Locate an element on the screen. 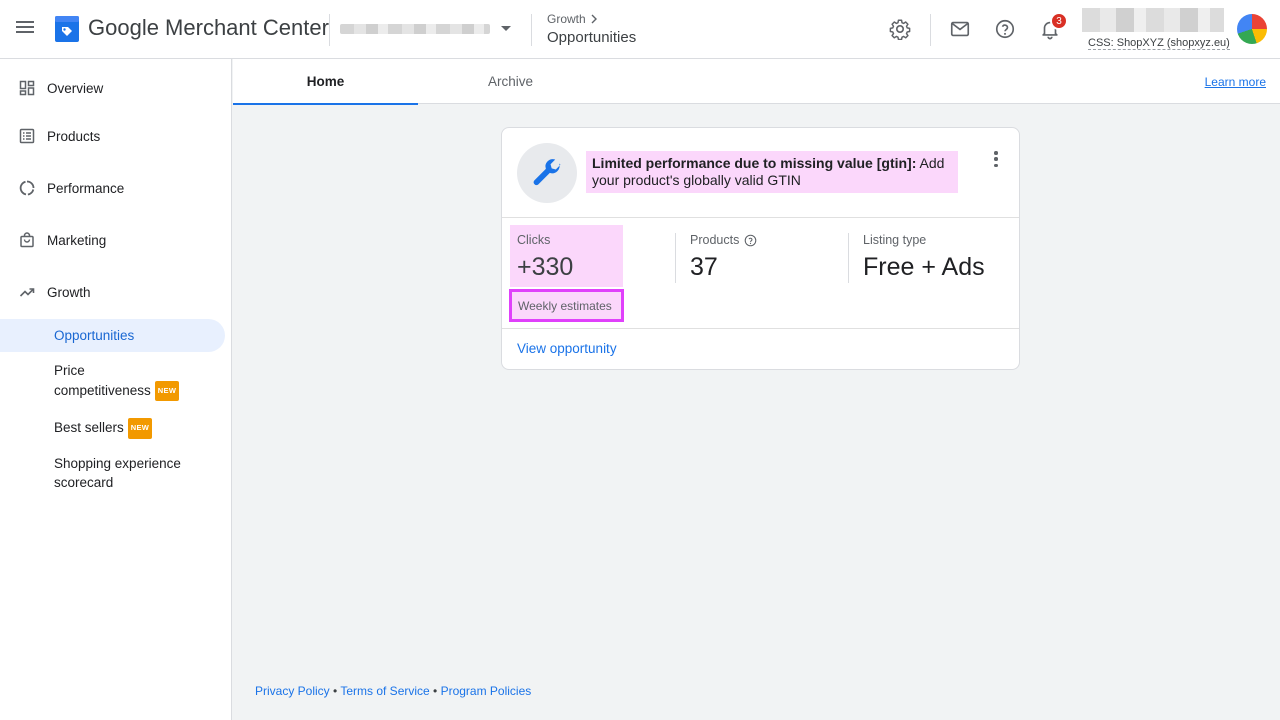  products-metric-label: Products is located at coordinates (723, 240).